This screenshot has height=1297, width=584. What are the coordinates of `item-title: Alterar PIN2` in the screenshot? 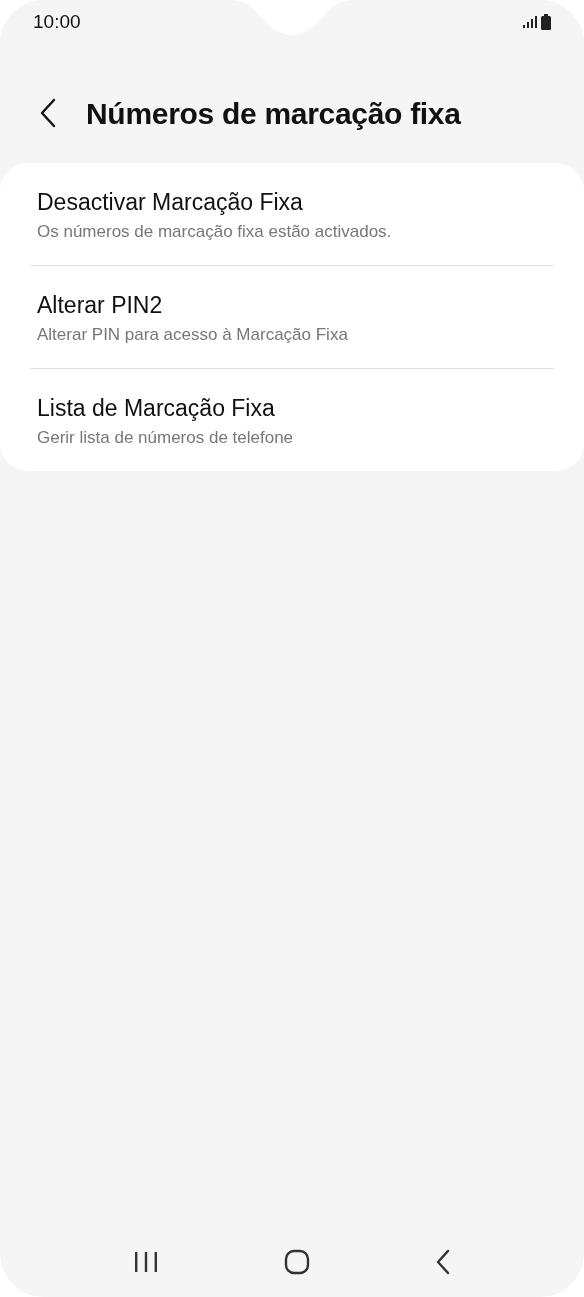 It's located at (100, 305).